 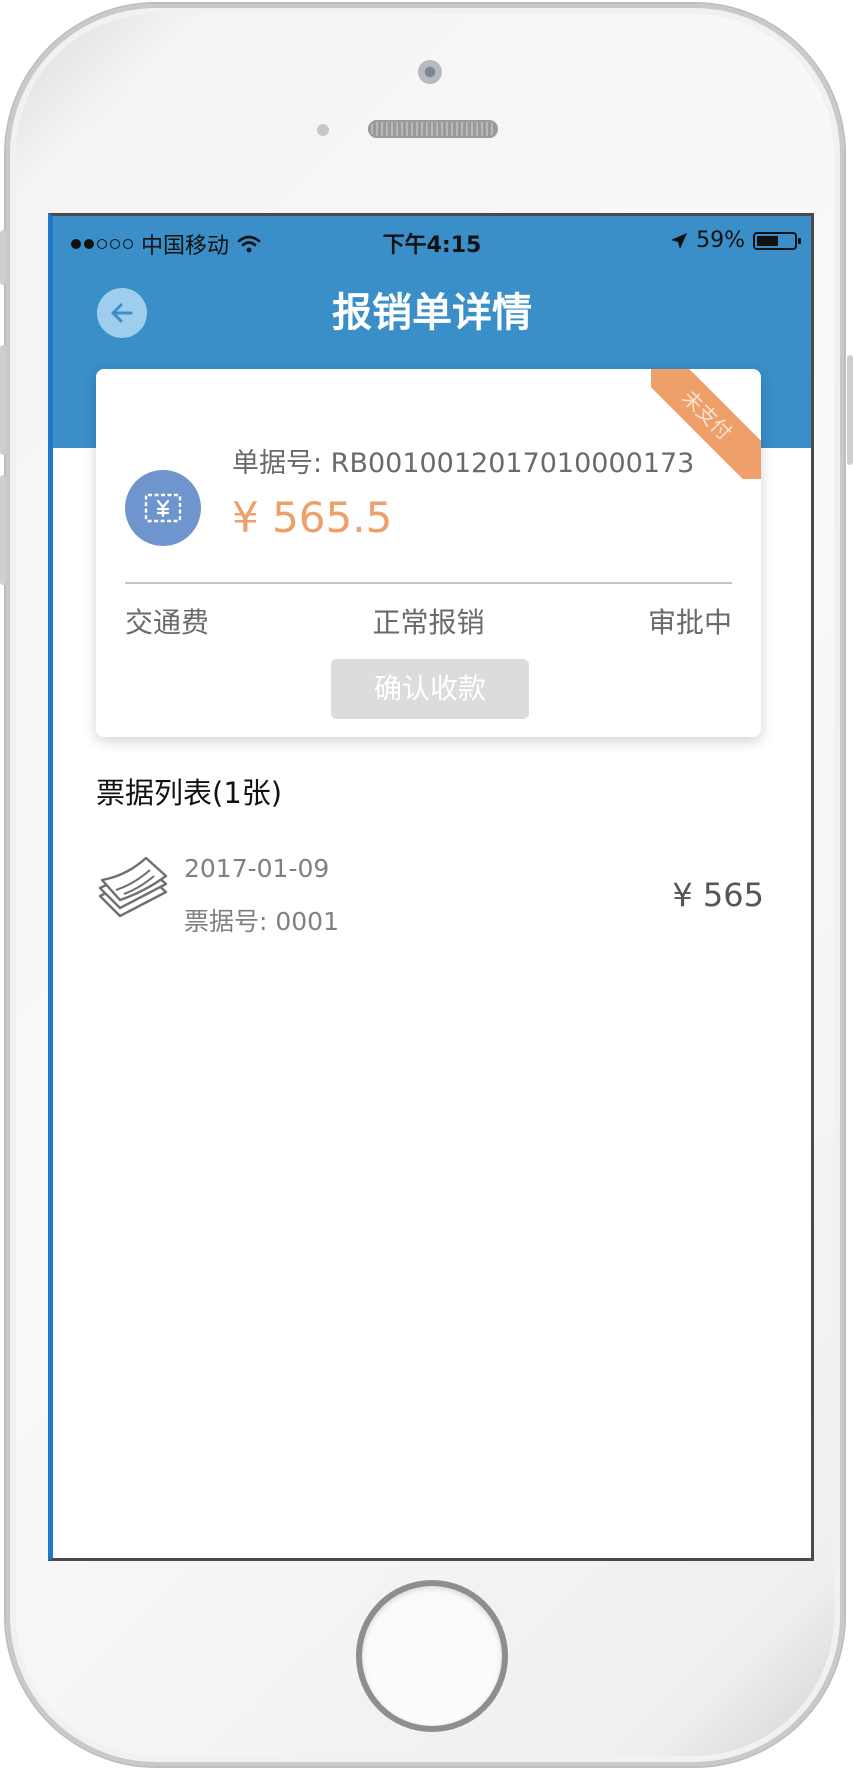 I want to click on back-arrow-icon, so click(x=122, y=313).